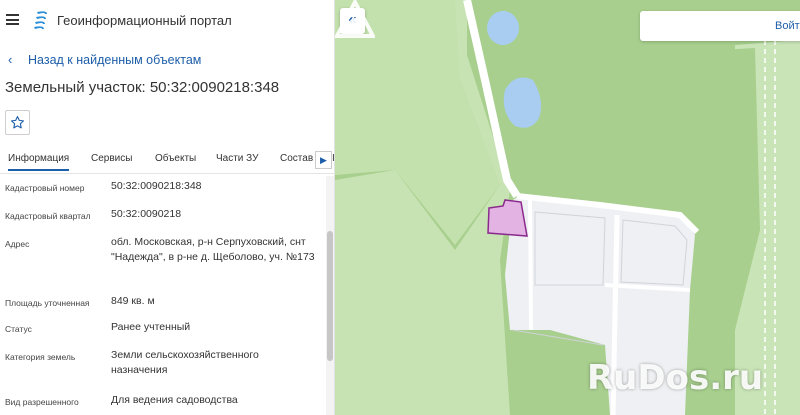 Image resolution: width=800 pixels, height=415 pixels. I want to click on app-title: Геоинформационный портал, so click(144, 20).